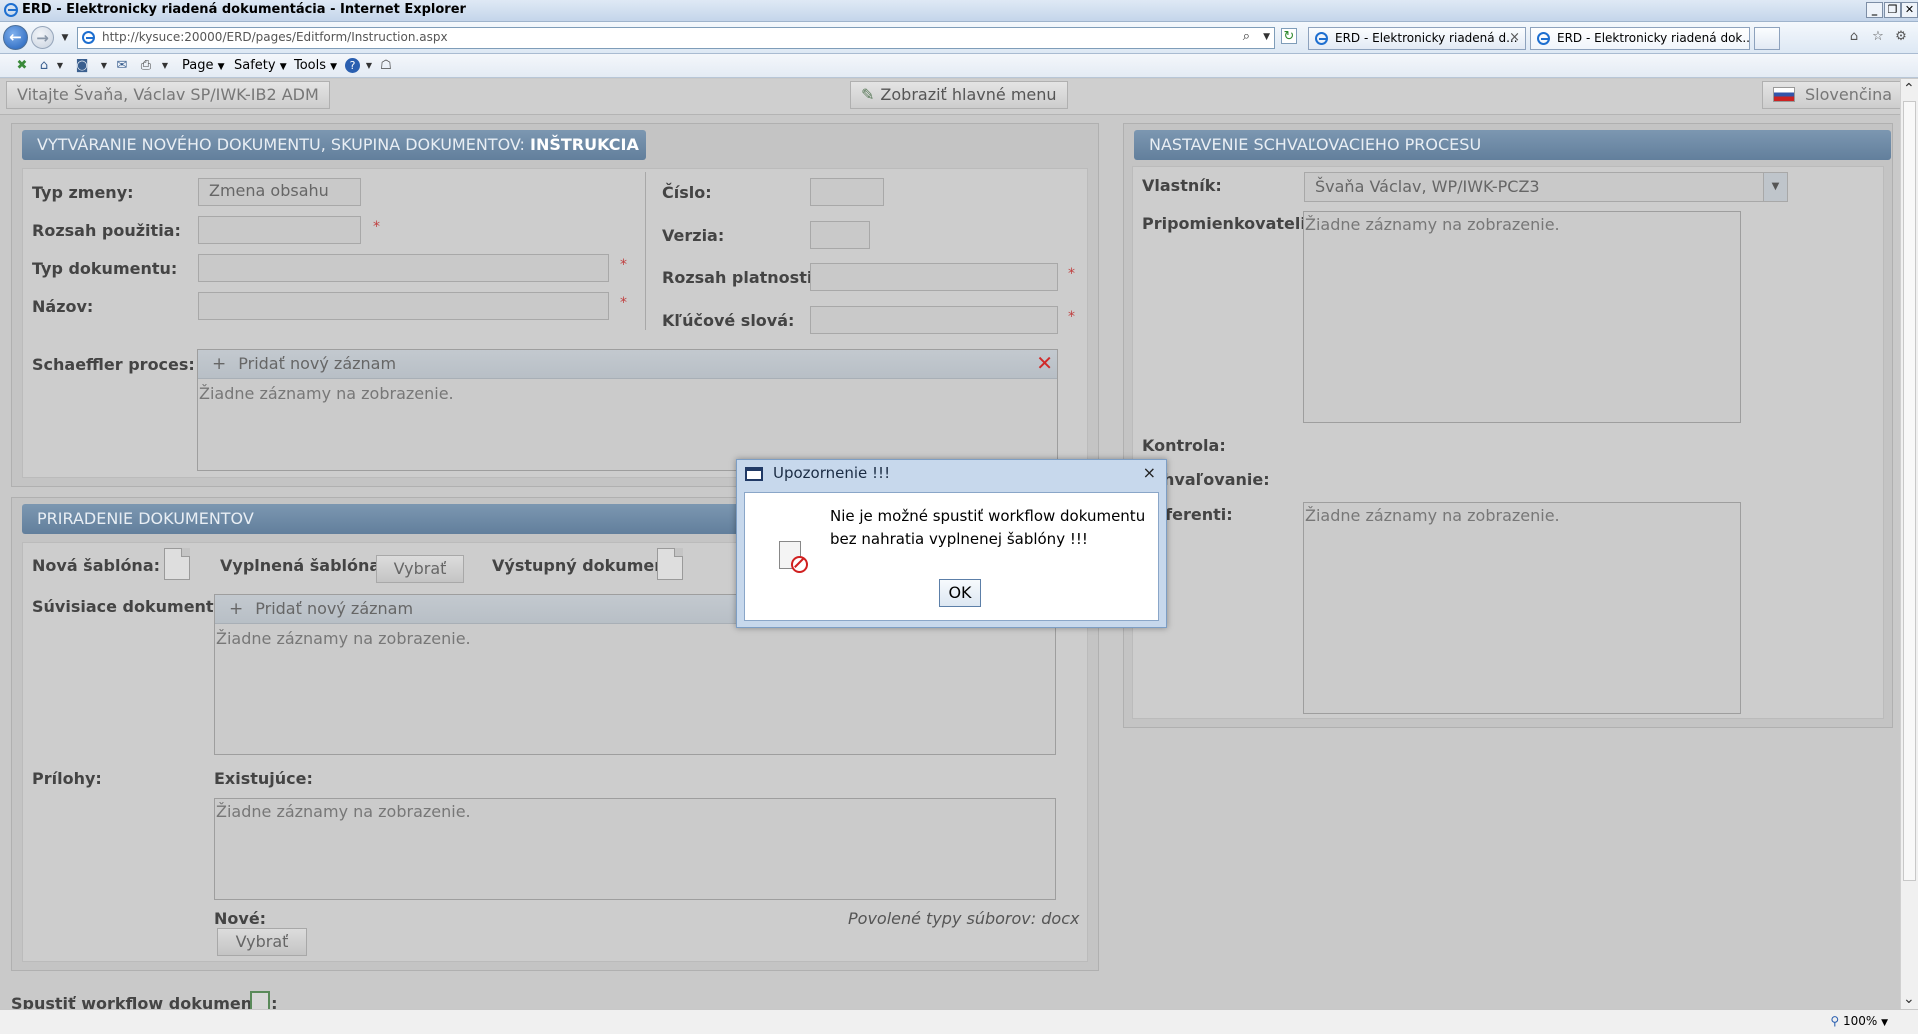  Describe the element at coordinates (198, 65) in the screenshot. I see `menu-page-label: Page` at that location.